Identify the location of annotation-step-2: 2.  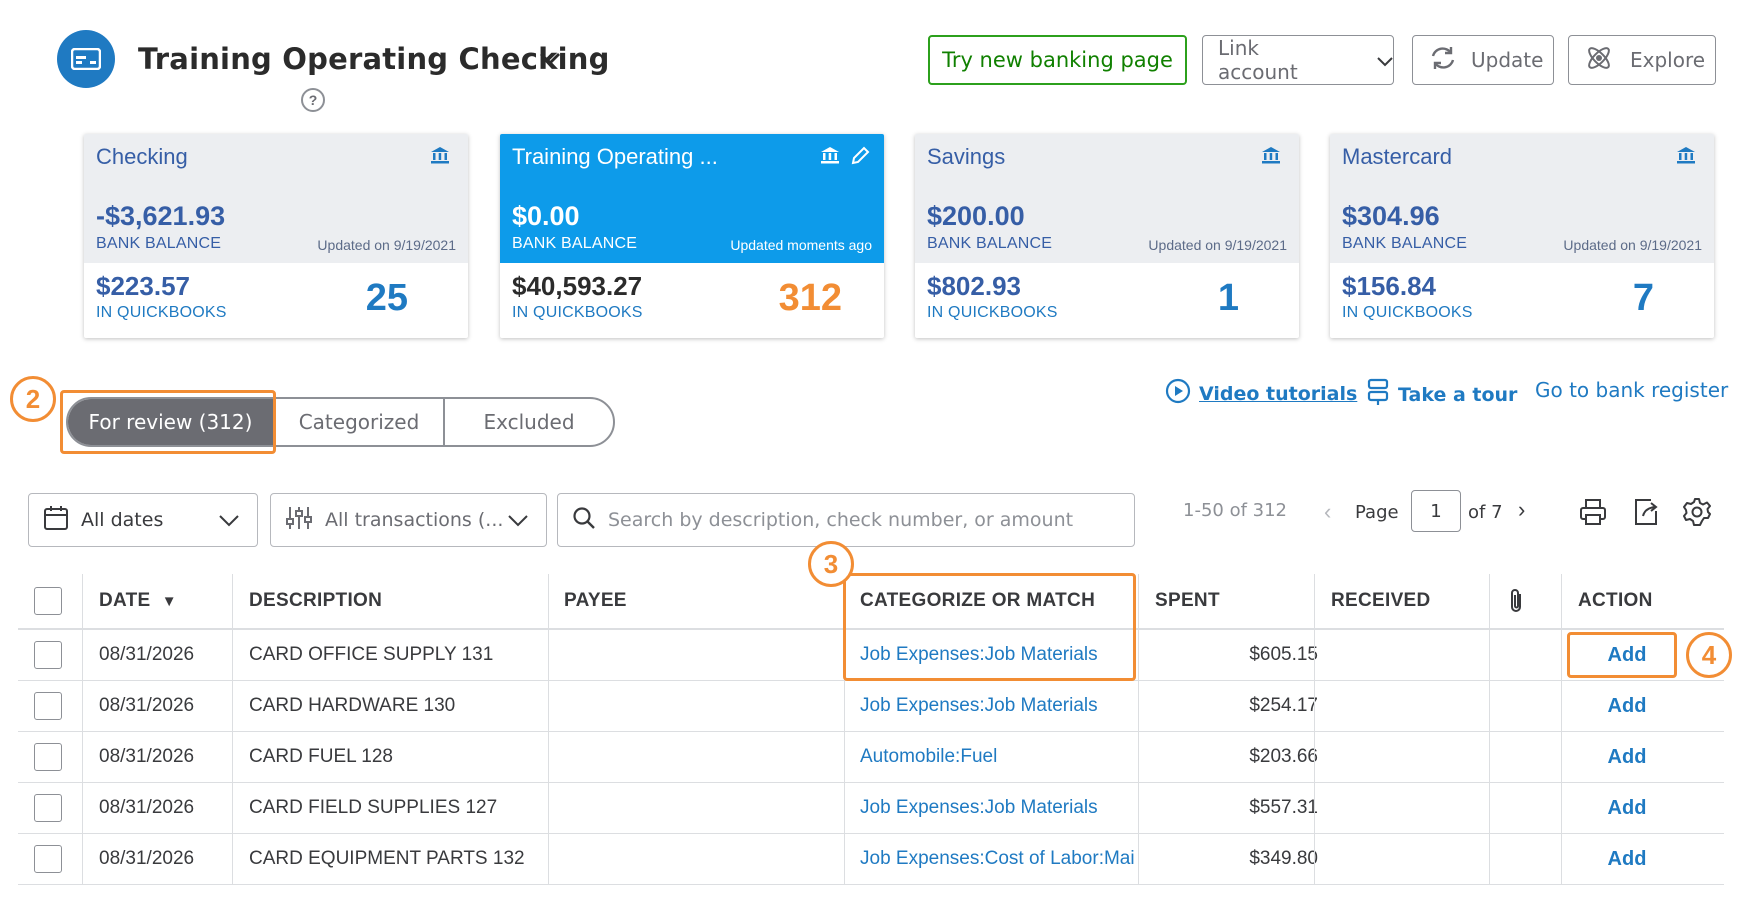
(33, 399).